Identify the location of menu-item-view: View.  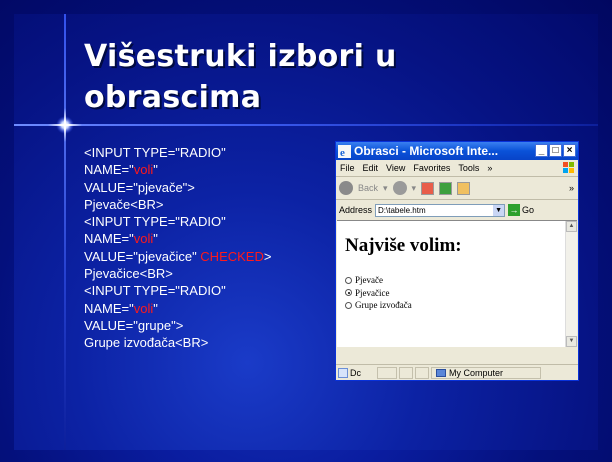
(395, 168).